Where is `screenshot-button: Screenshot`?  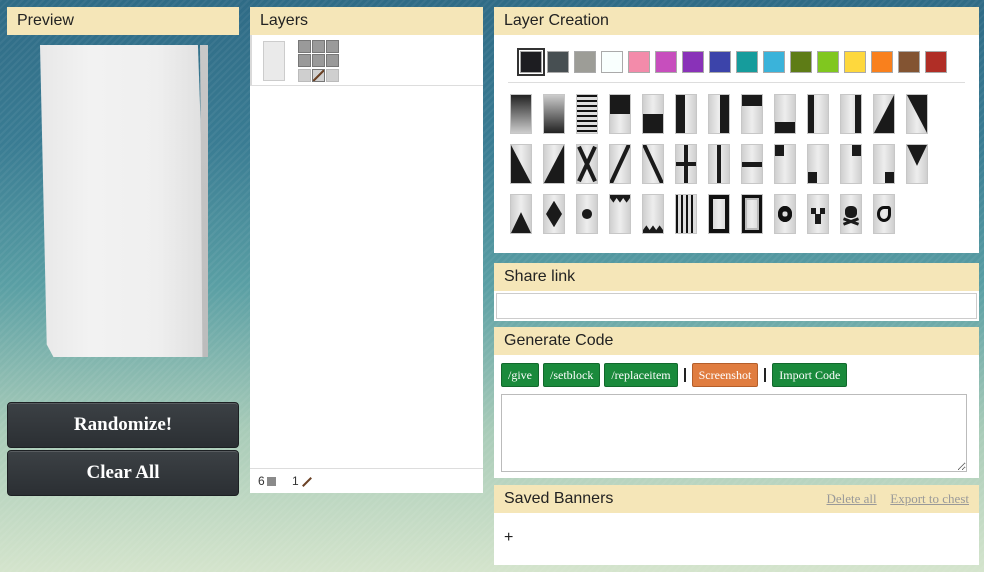
screenshot-button: Screenshot is located at coordinates (725, 375).